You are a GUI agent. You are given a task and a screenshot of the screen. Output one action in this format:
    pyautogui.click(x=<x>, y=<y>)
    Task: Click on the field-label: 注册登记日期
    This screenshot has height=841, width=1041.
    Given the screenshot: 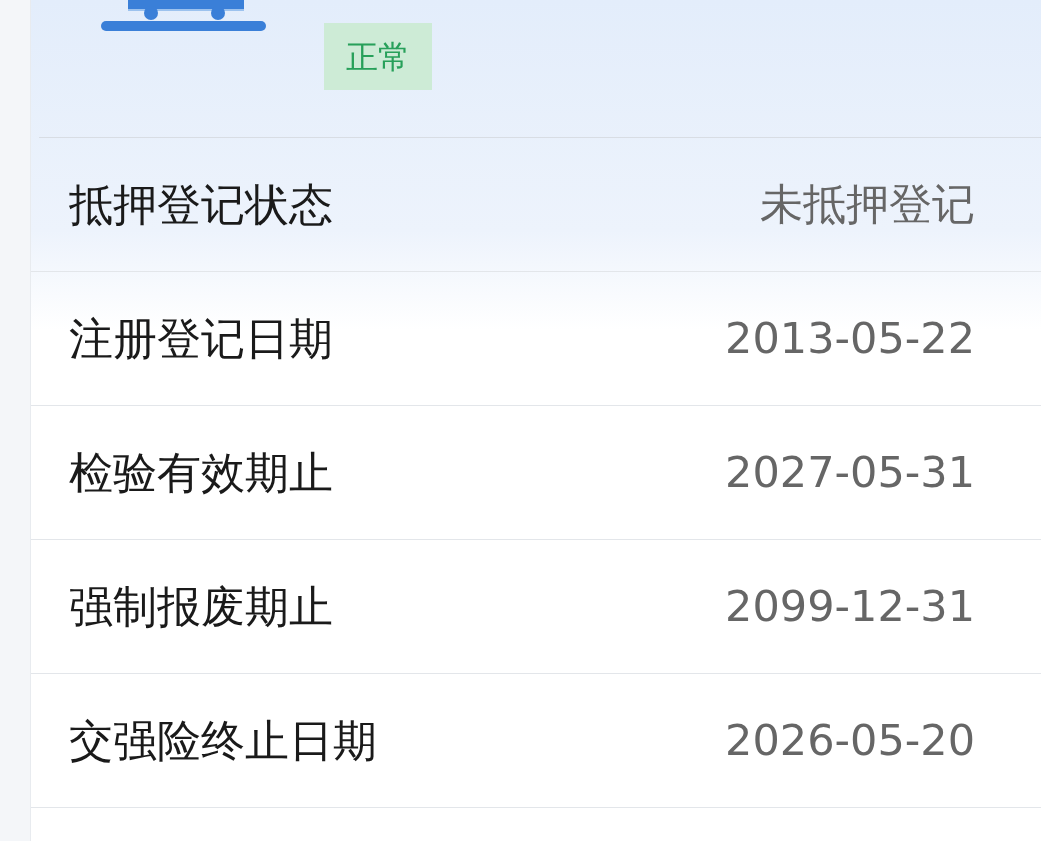 What is the action you would take?
    pyautogui.click(x=201, y=338)
    